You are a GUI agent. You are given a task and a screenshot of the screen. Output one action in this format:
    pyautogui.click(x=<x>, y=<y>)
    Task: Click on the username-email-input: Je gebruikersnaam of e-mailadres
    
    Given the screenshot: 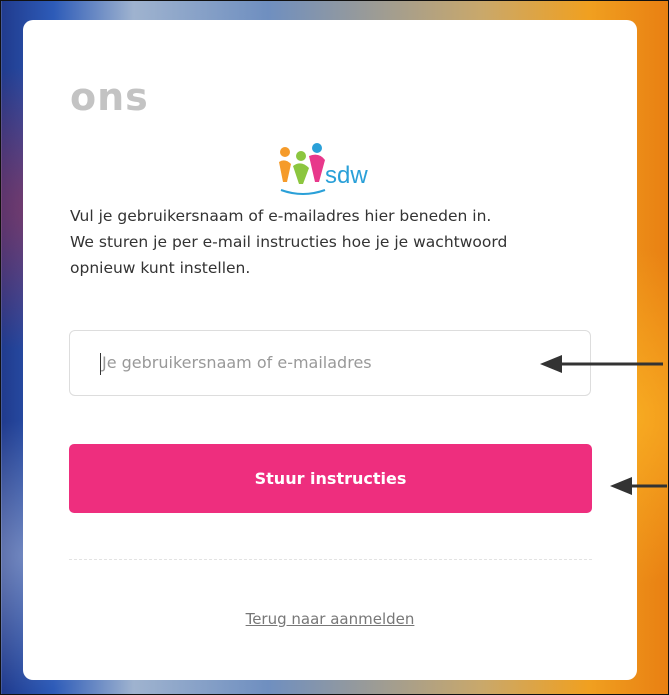 What is the action you would take?
    pyautogui.click(x=330, y=363)
    